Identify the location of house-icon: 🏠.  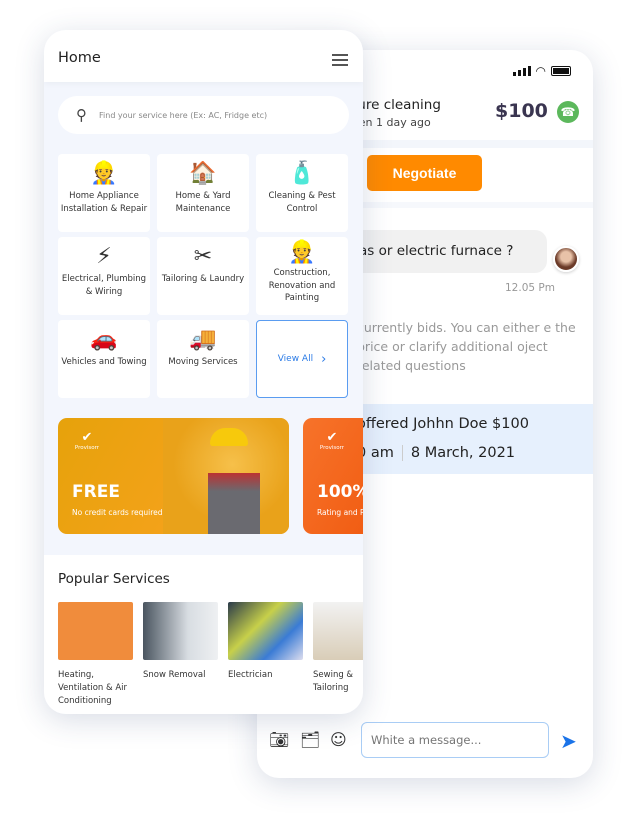
(203, 173).